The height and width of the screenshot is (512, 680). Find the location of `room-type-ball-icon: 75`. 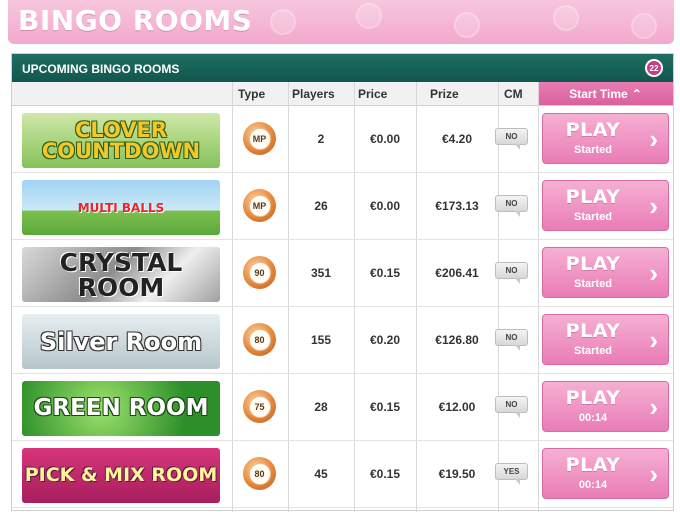

room-type-ball-icon: 75 is located at coordinates (259, 406).